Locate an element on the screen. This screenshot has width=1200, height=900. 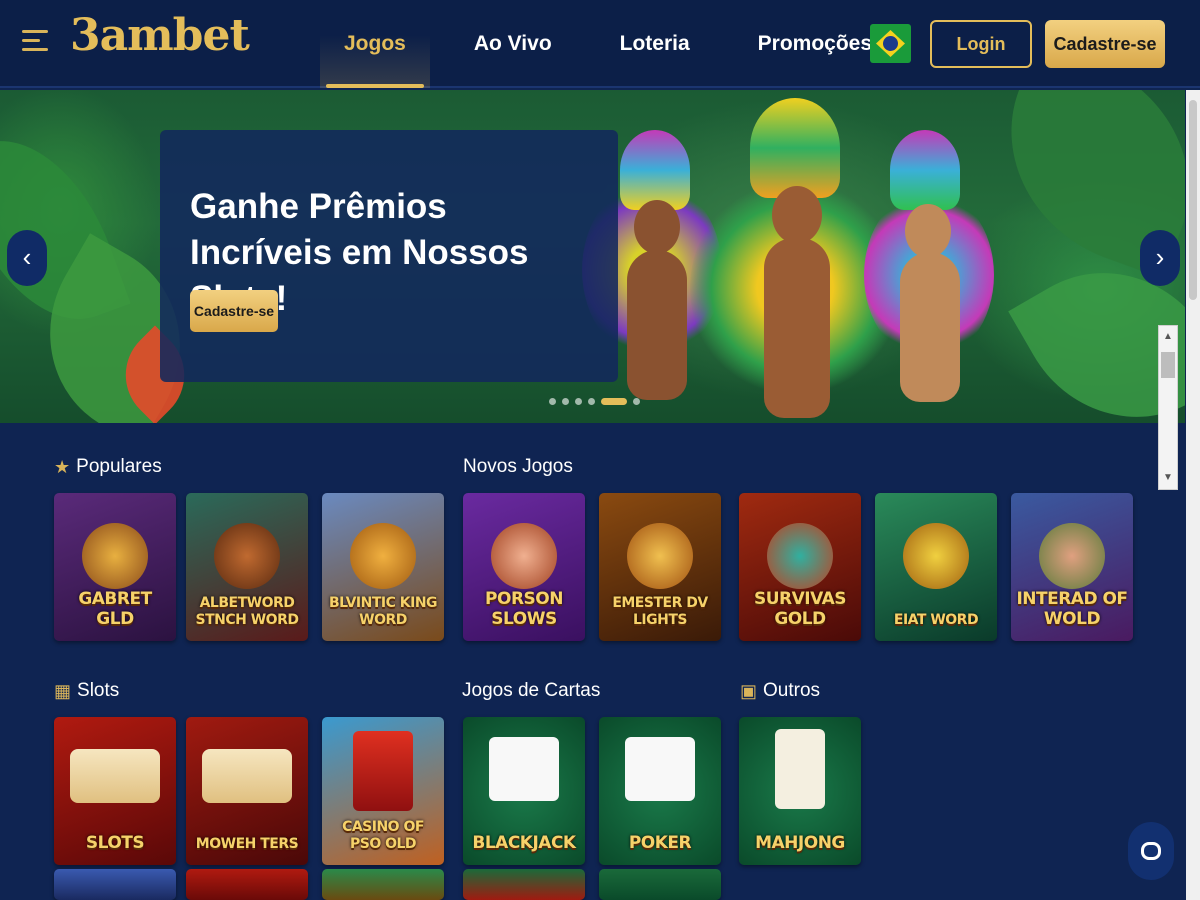
game-tile: CASINO OF PSO OLD is located at coordinates (383, 791).